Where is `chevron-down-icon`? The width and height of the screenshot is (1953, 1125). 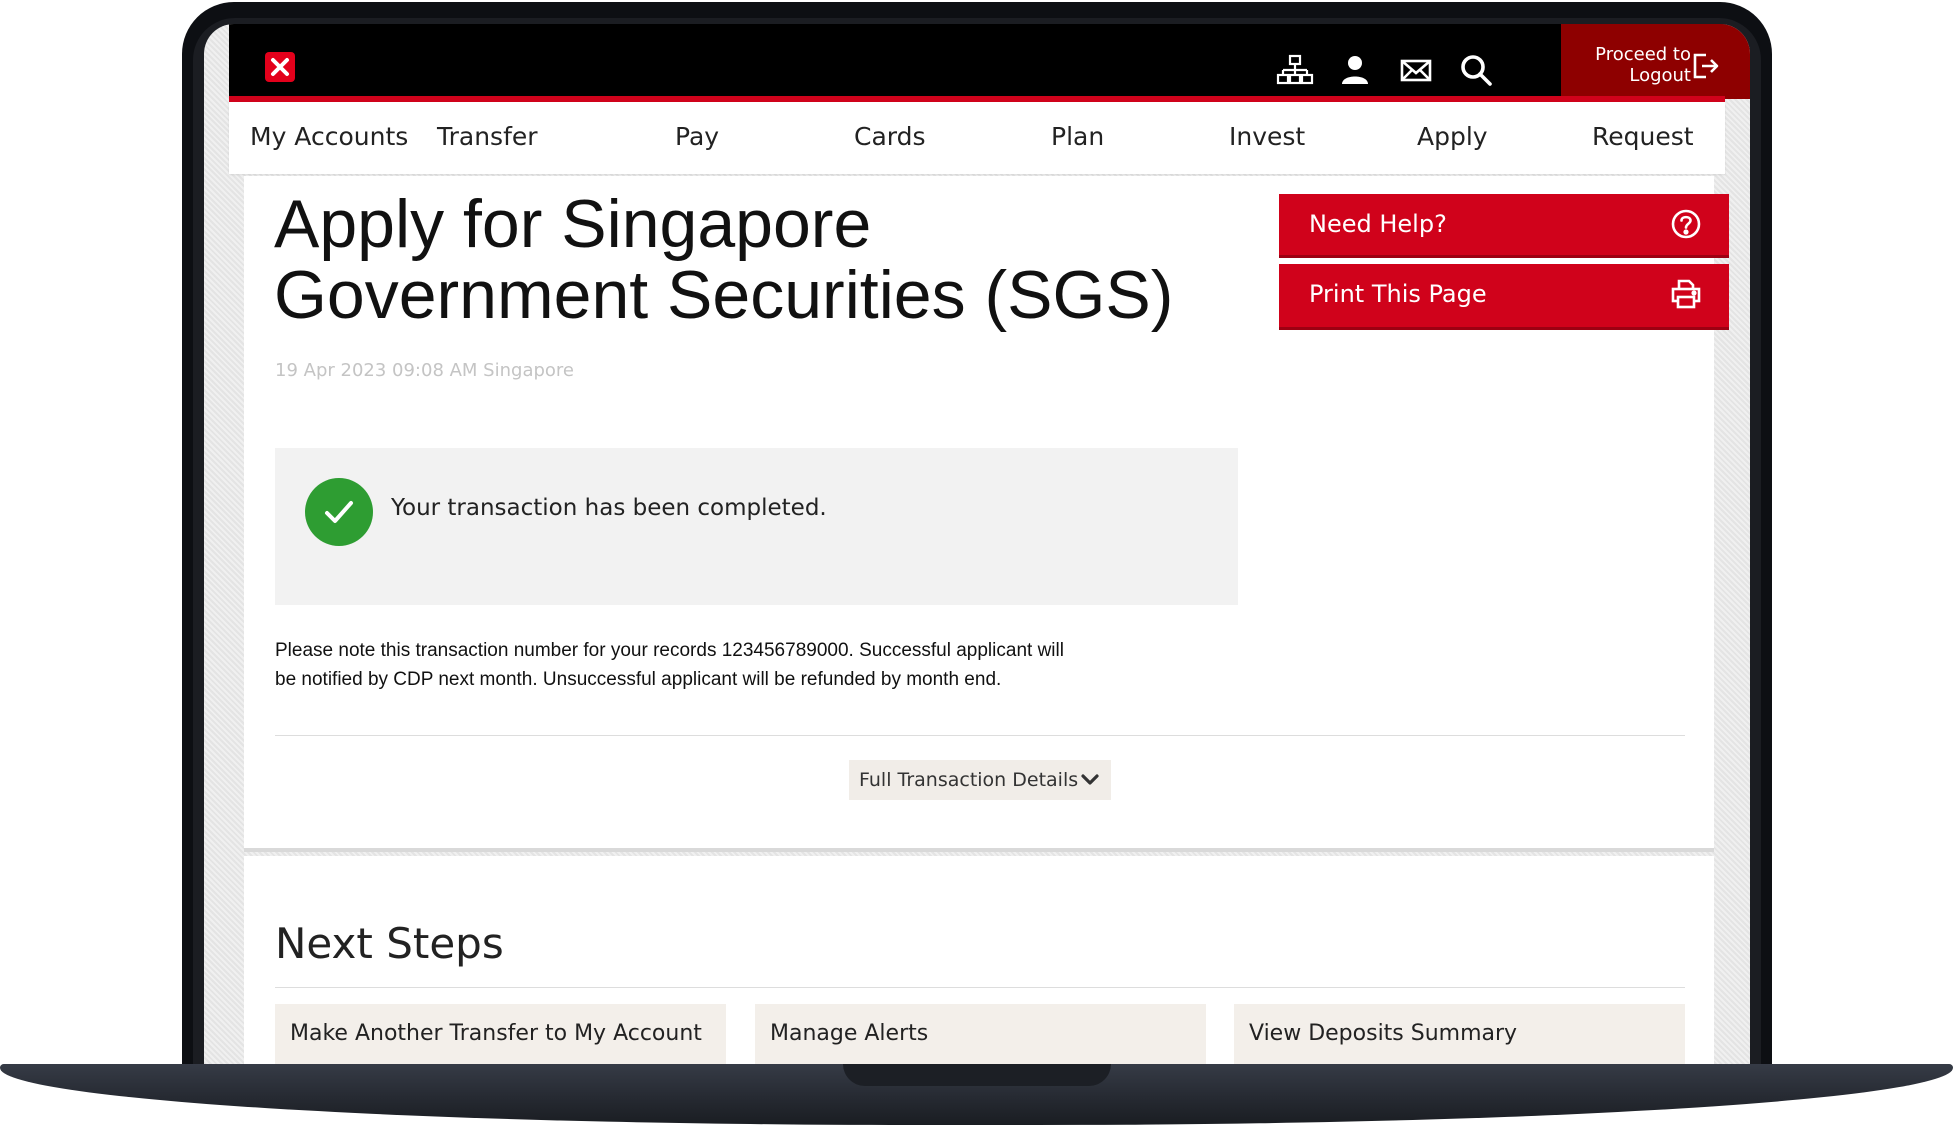
chevron-down-icon is located at coordinates (1090, 782).